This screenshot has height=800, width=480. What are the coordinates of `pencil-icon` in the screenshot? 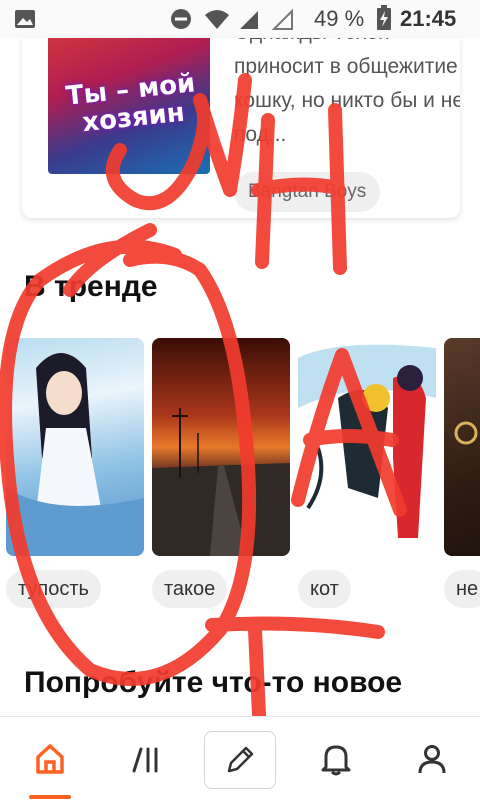 It's located at (240, 759).